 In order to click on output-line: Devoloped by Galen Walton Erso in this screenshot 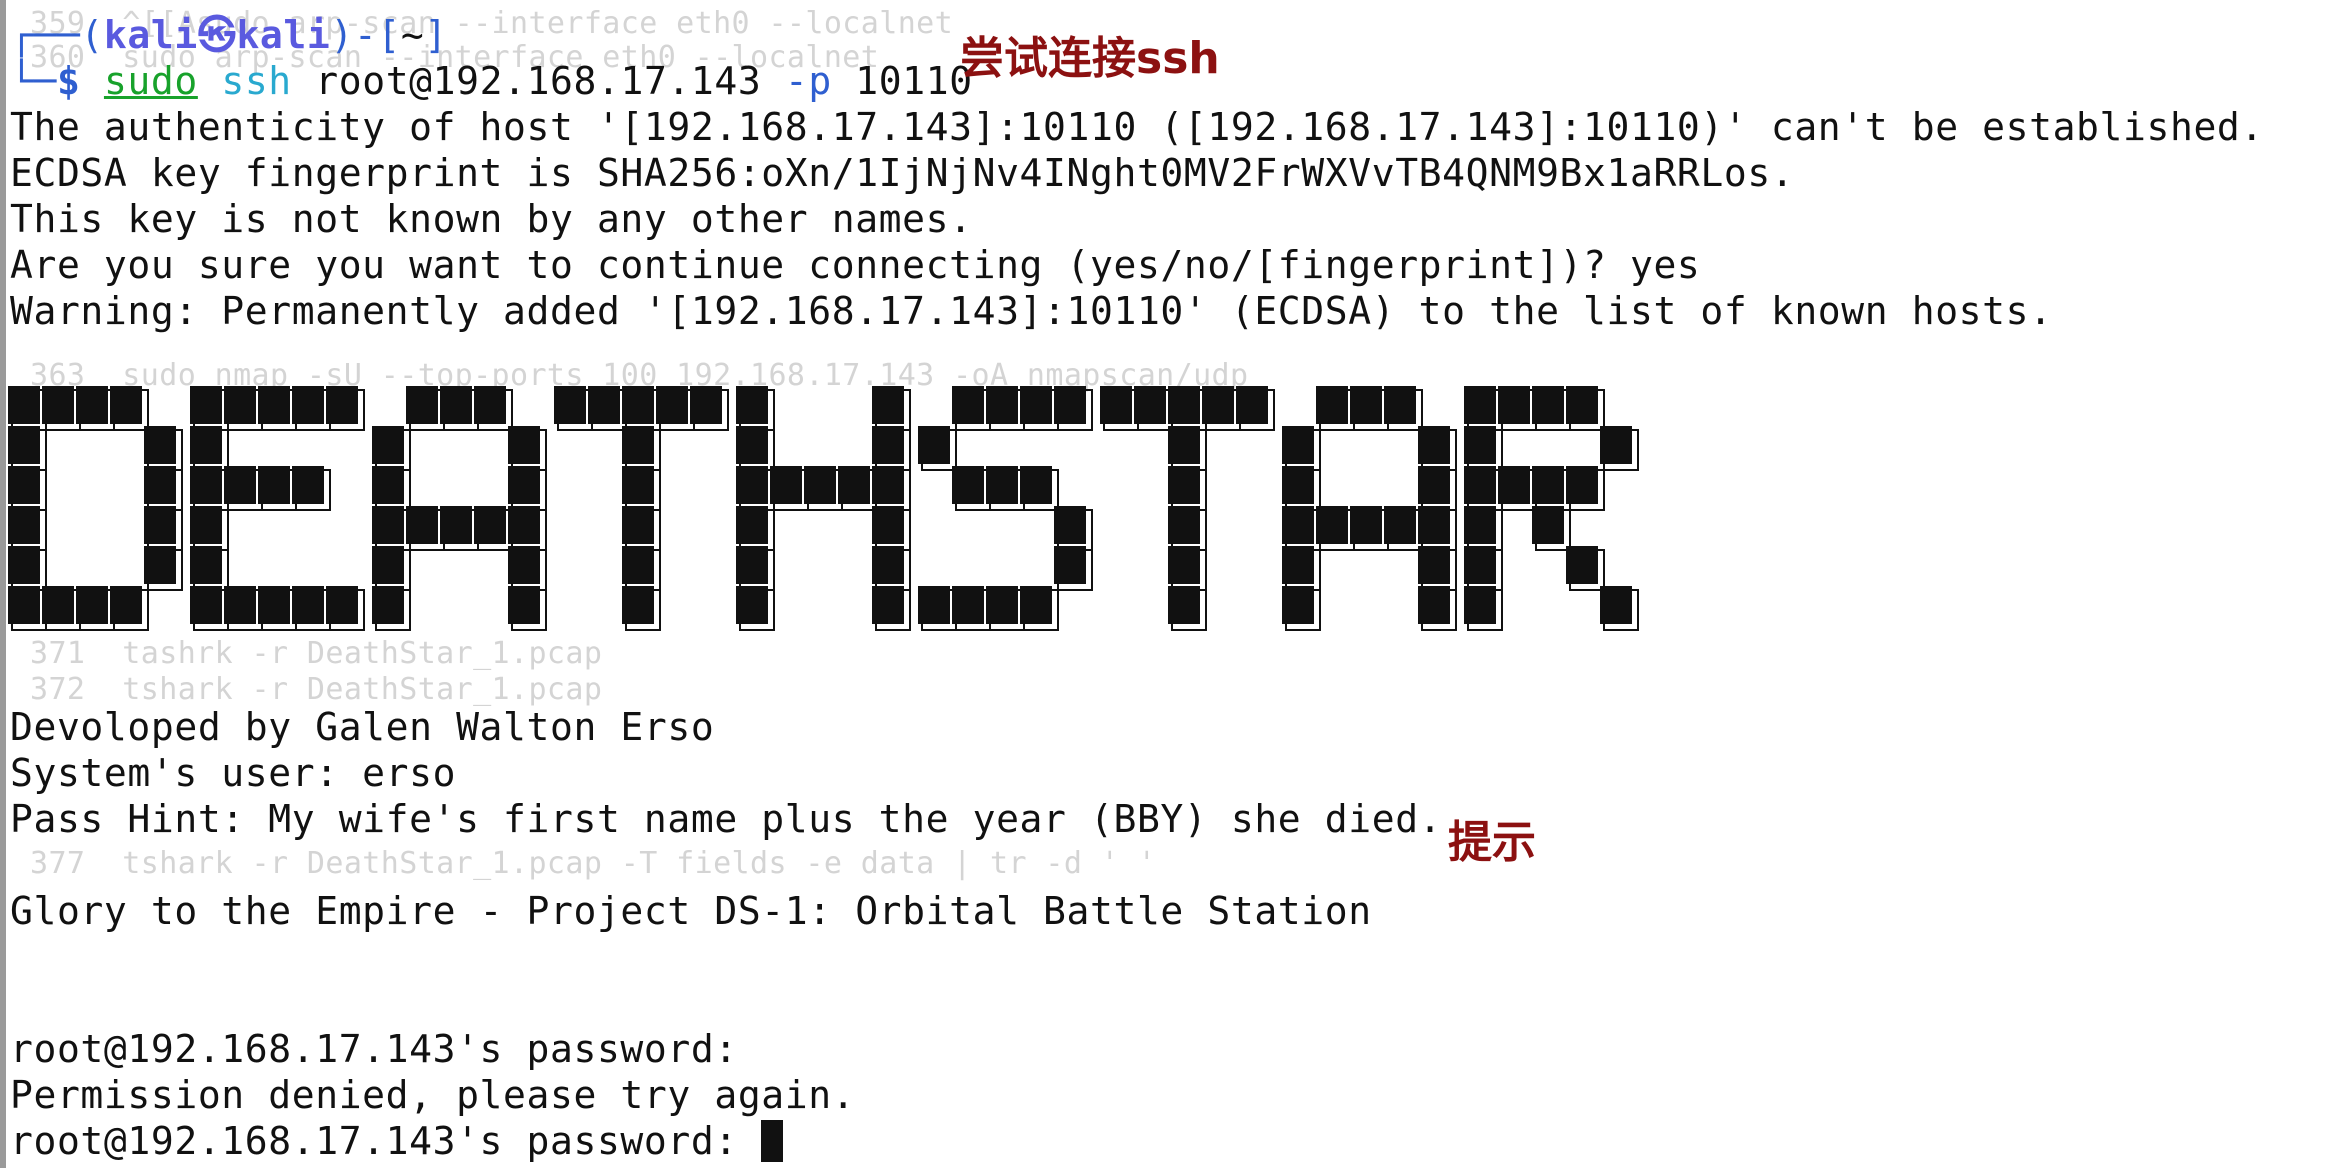, I will do `click(362, 727)`.